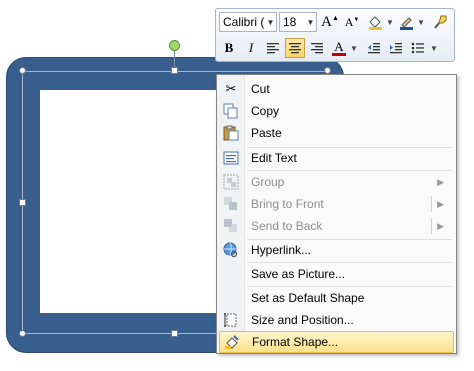 The image size is (474, 371). I want to click on send-to-back-icon, so click(231, 226).